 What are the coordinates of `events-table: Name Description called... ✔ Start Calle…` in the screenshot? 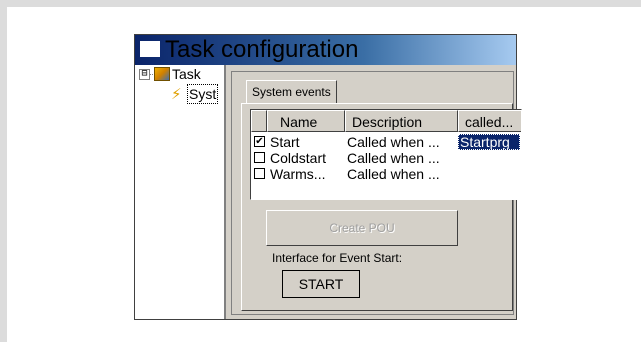 It's located at (386, 154).